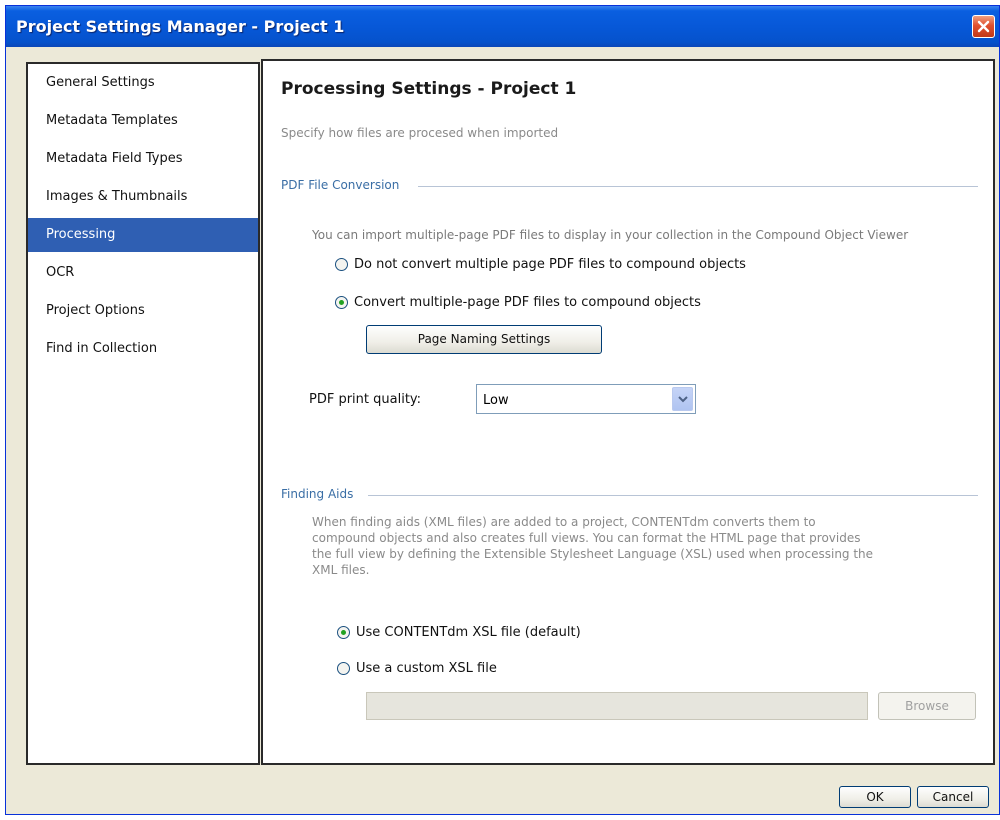 Image resolution: width=1000 pixels, height=820 pixels. What do you see at coordinates (143, 349) in the screenshot?
I see `sidebar-item-find-in-collection: Find in Collection` at bounding box center [143, 349].